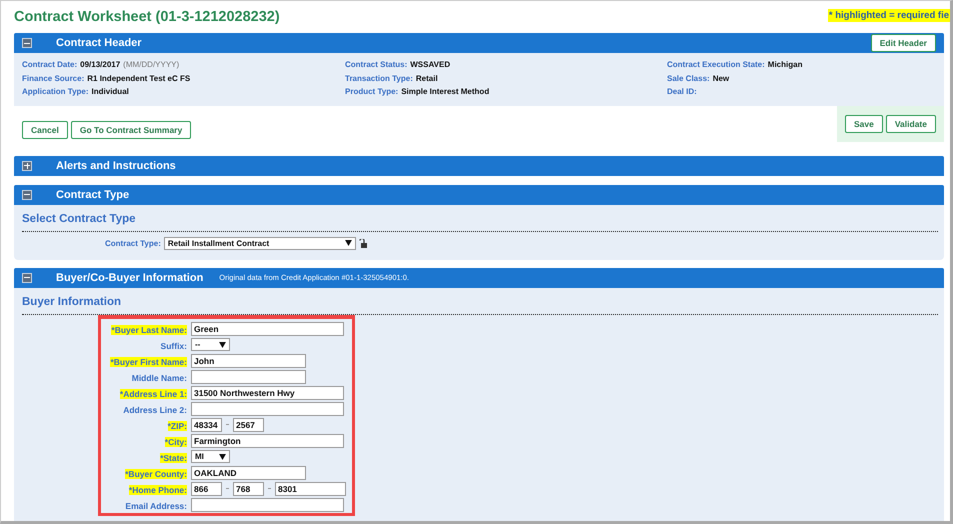  Describe the element at coordinates (379, 78) in the screenshot. I see `field-label: Transaction Type:` at that location.